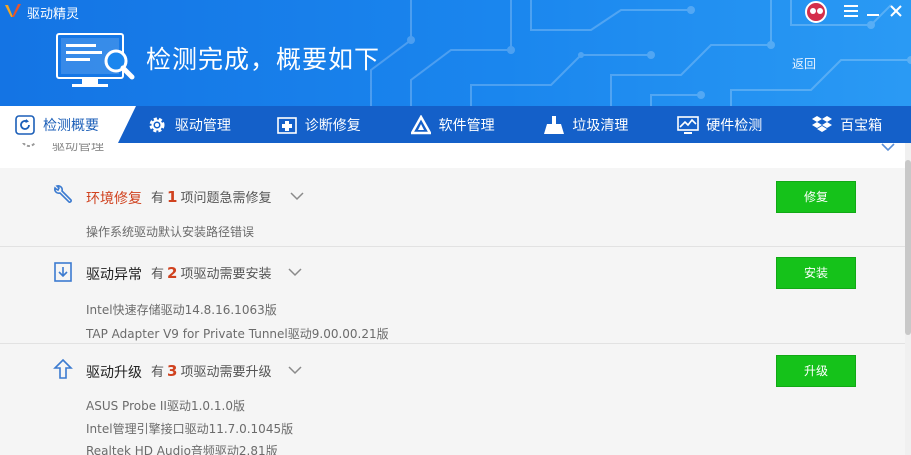  What do you see at coordinates (688, 125) in the screenshot?
I see `monitor-chart-icon` at bounding box center [688, 125].